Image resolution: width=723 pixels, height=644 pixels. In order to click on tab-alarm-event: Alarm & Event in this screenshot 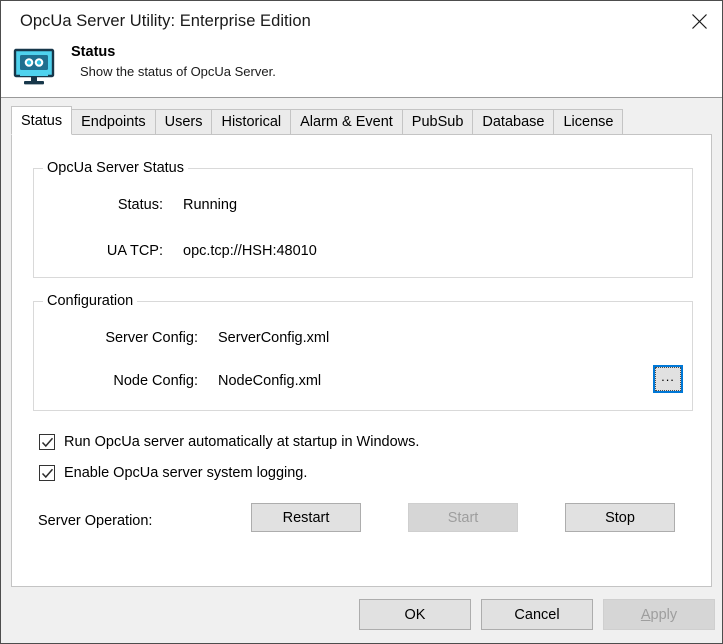, I will do `click(346, 122)`.